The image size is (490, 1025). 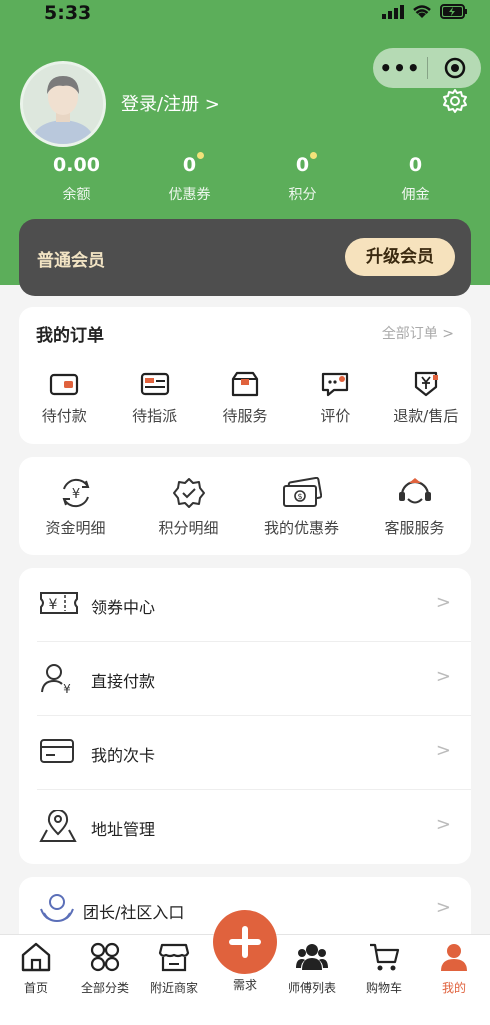 What do you see at coordinates (311, 988) in the screenshot?
I see `tab-label: 师傅列表` at bounding box center [311, 988].